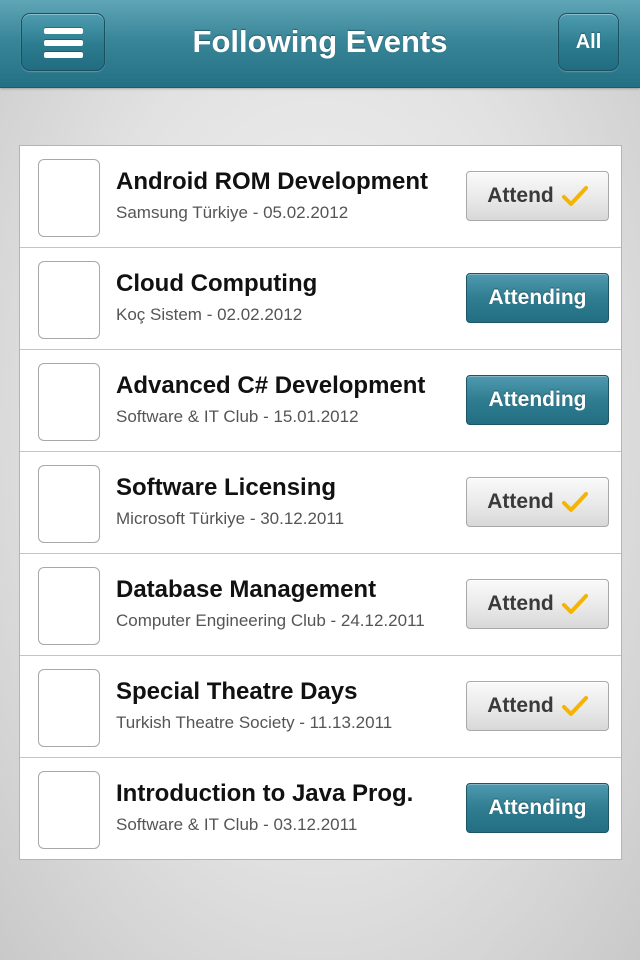 This screenshot has height=960, width=640. Describe the element at coordinates (232, 212) in the screenshot. I see `event-subtitle: Samsung Türkiye - 05.02.2012` at that location.